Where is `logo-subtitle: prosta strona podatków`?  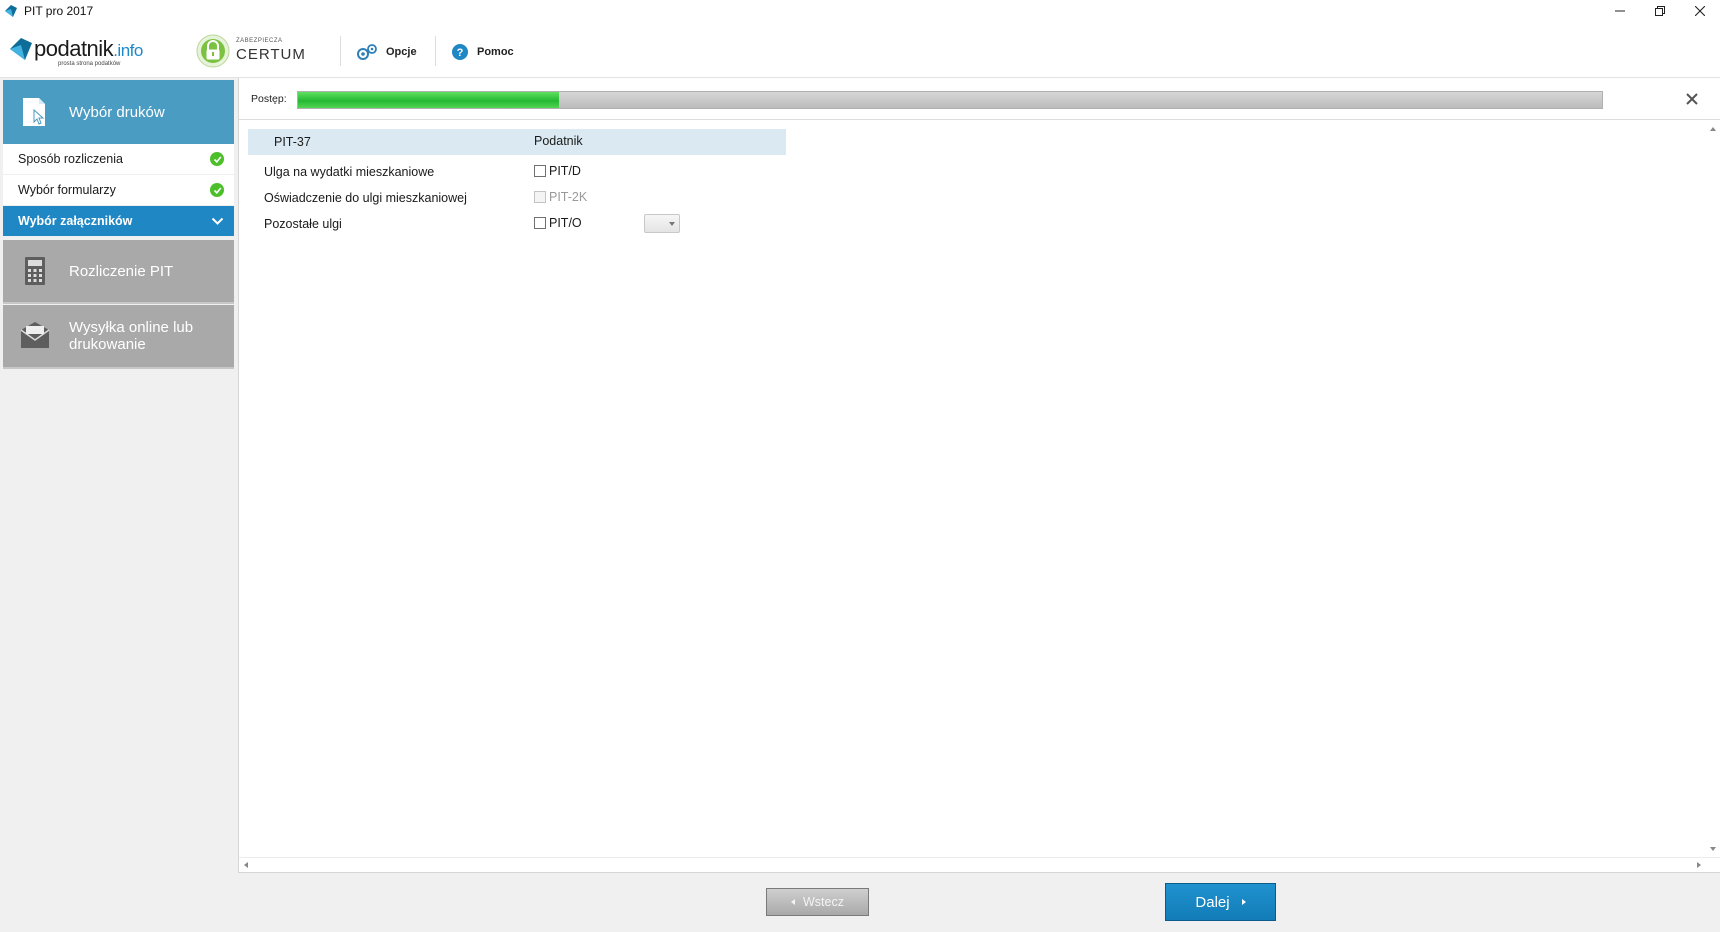 logo-subtitle: prosta strona podatków is located at coordinates (89, 64).